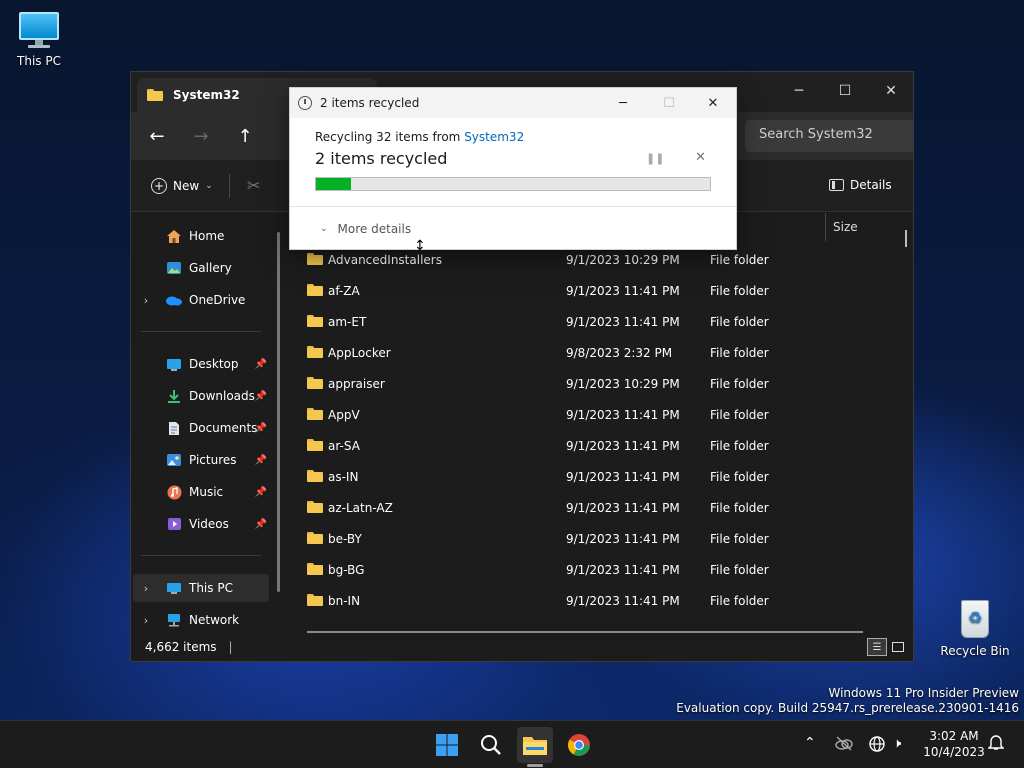 The width and height of the screenshot is (1024, 768). What do you see at coordinates (365, 229) in the screenshot?
I see `more-details-toggle: ⌄ More details` at bounding box center [365, 229].